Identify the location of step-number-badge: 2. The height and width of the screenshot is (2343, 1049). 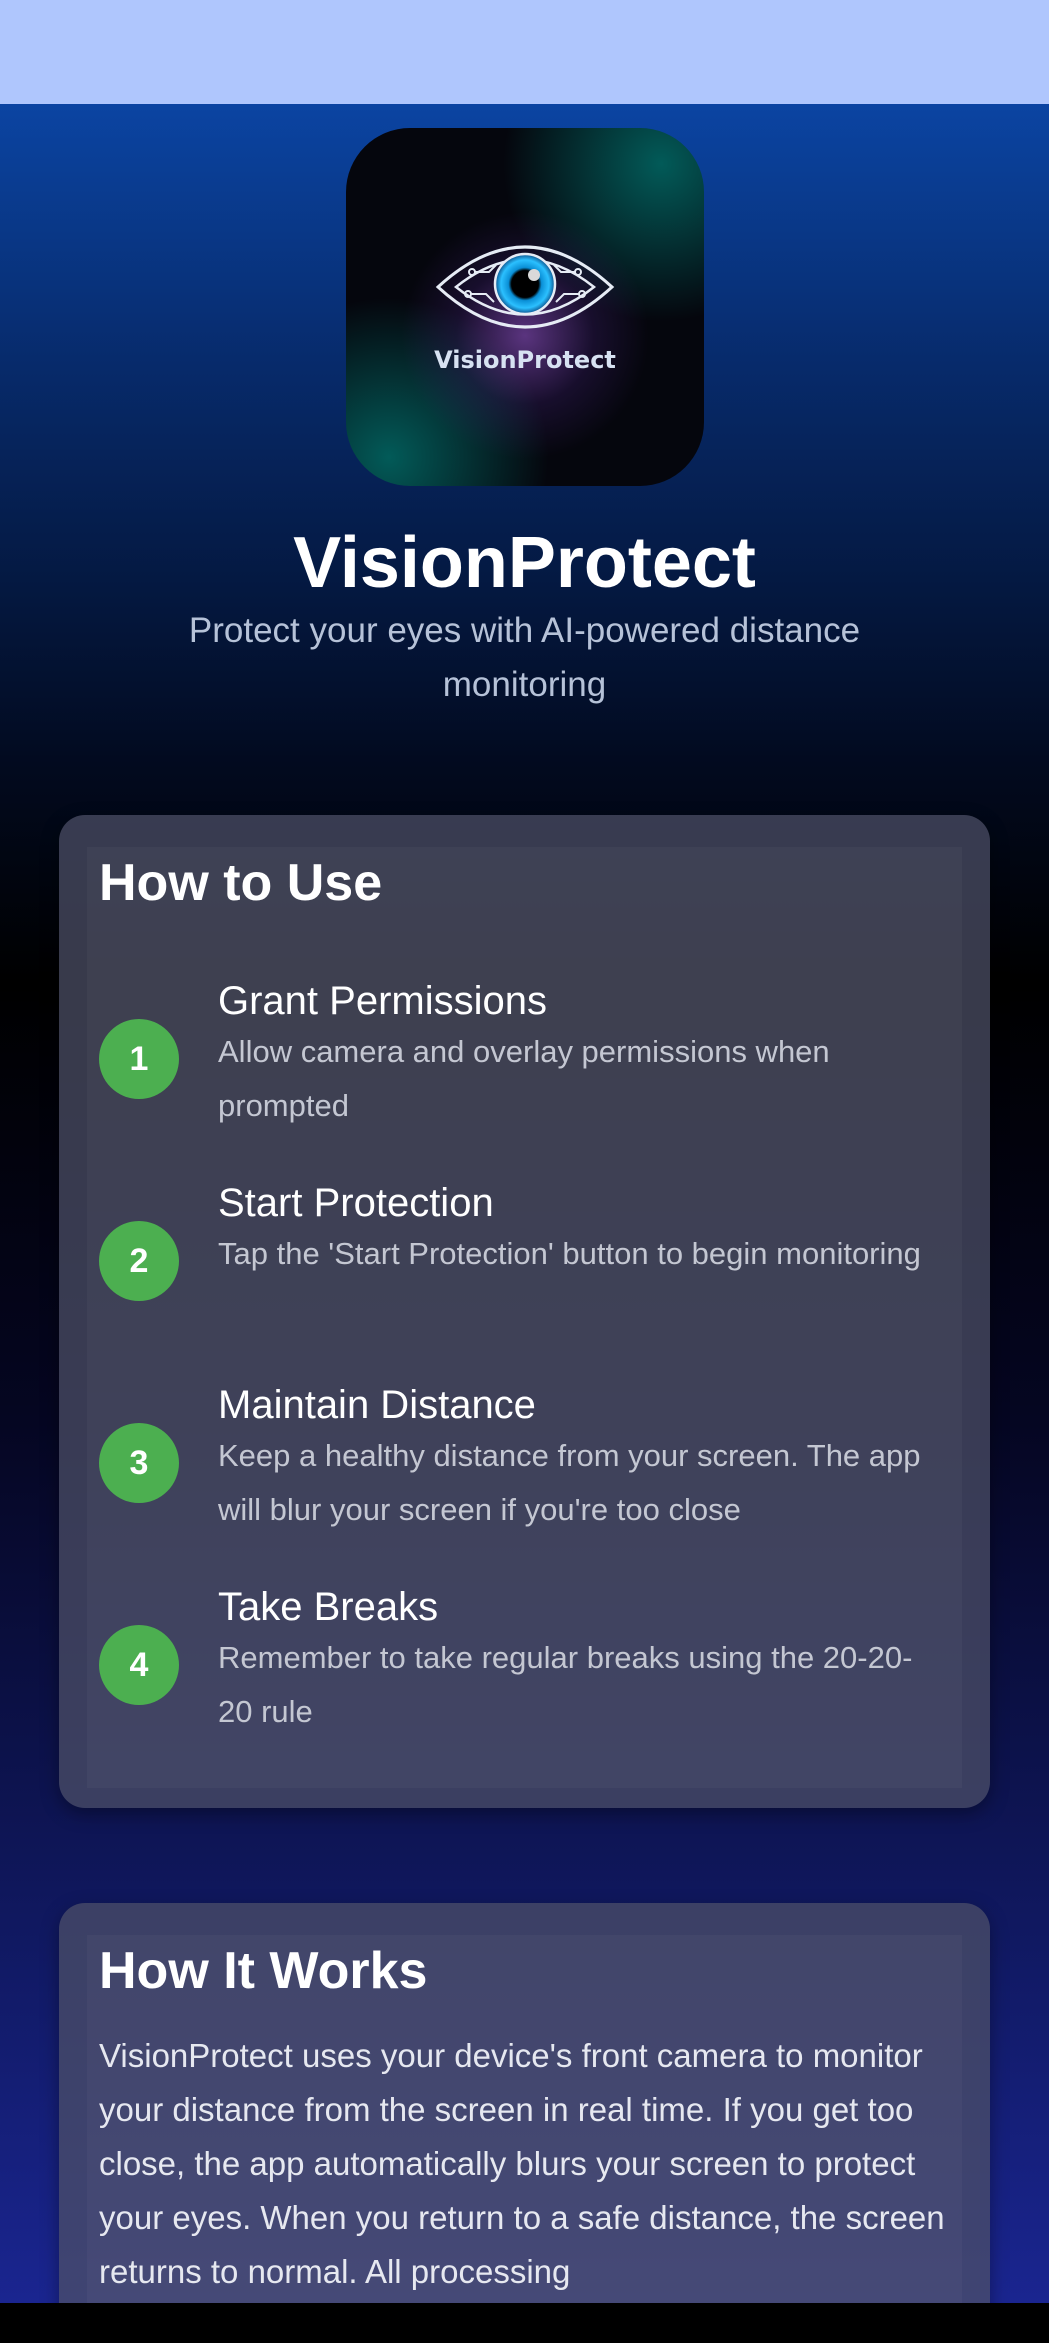
(139, 1261).